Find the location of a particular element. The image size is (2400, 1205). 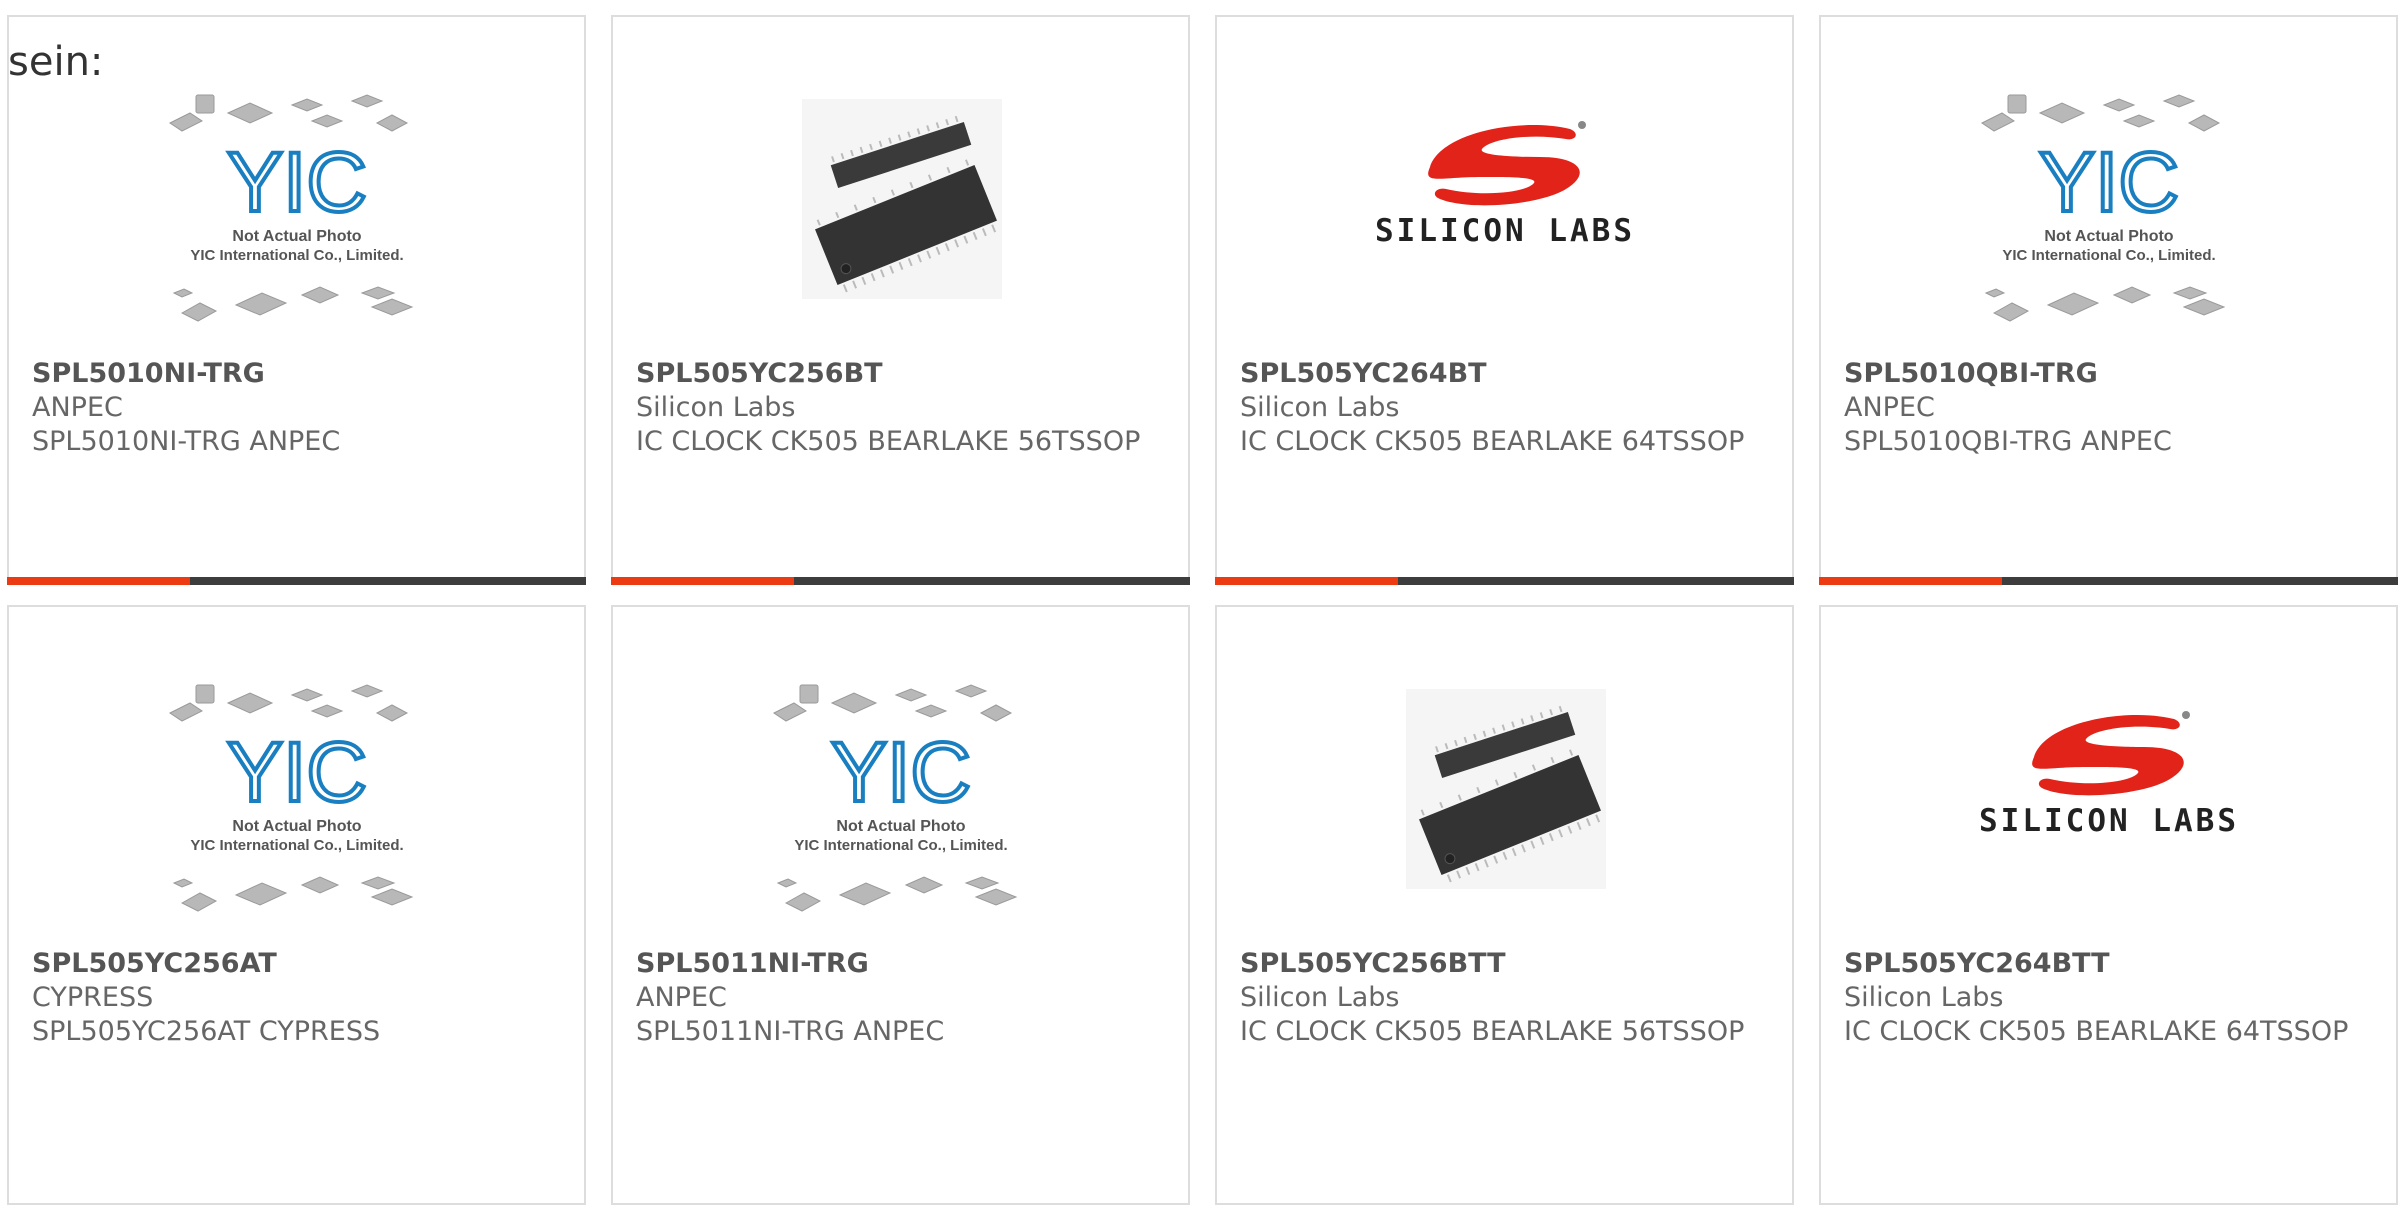

product-description: SPL5011NI-TRG ANPEC is located at coordinates (790, 1031).